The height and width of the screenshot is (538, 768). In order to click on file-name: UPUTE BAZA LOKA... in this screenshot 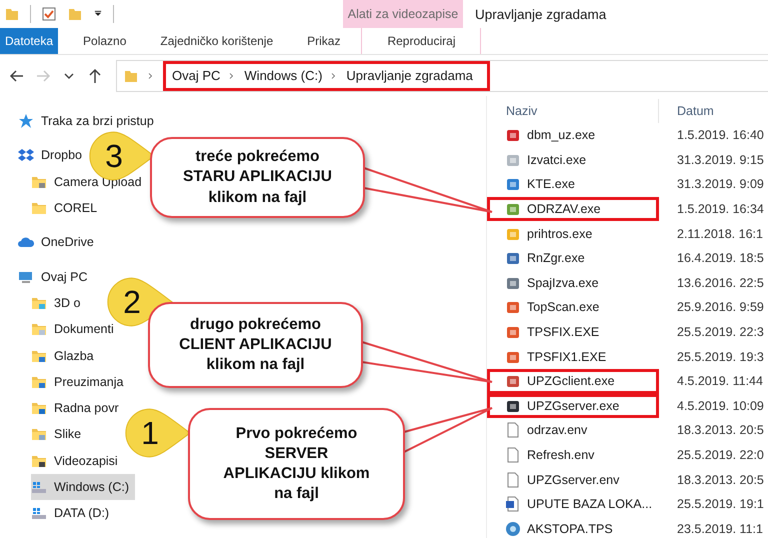, I will do `click(589, 504)`.